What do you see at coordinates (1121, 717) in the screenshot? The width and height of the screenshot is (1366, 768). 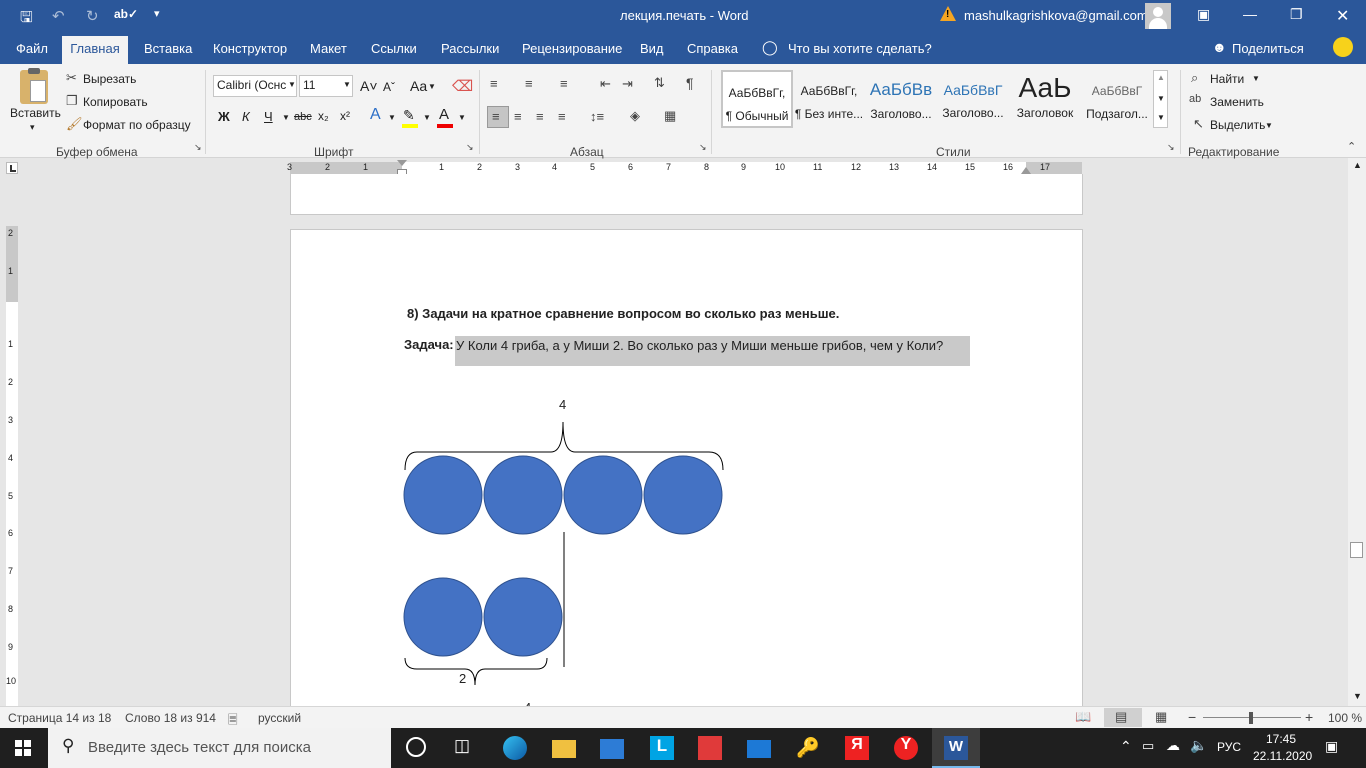 I see `print-layout-icon: ▤` at bounding box center [1121, 717].